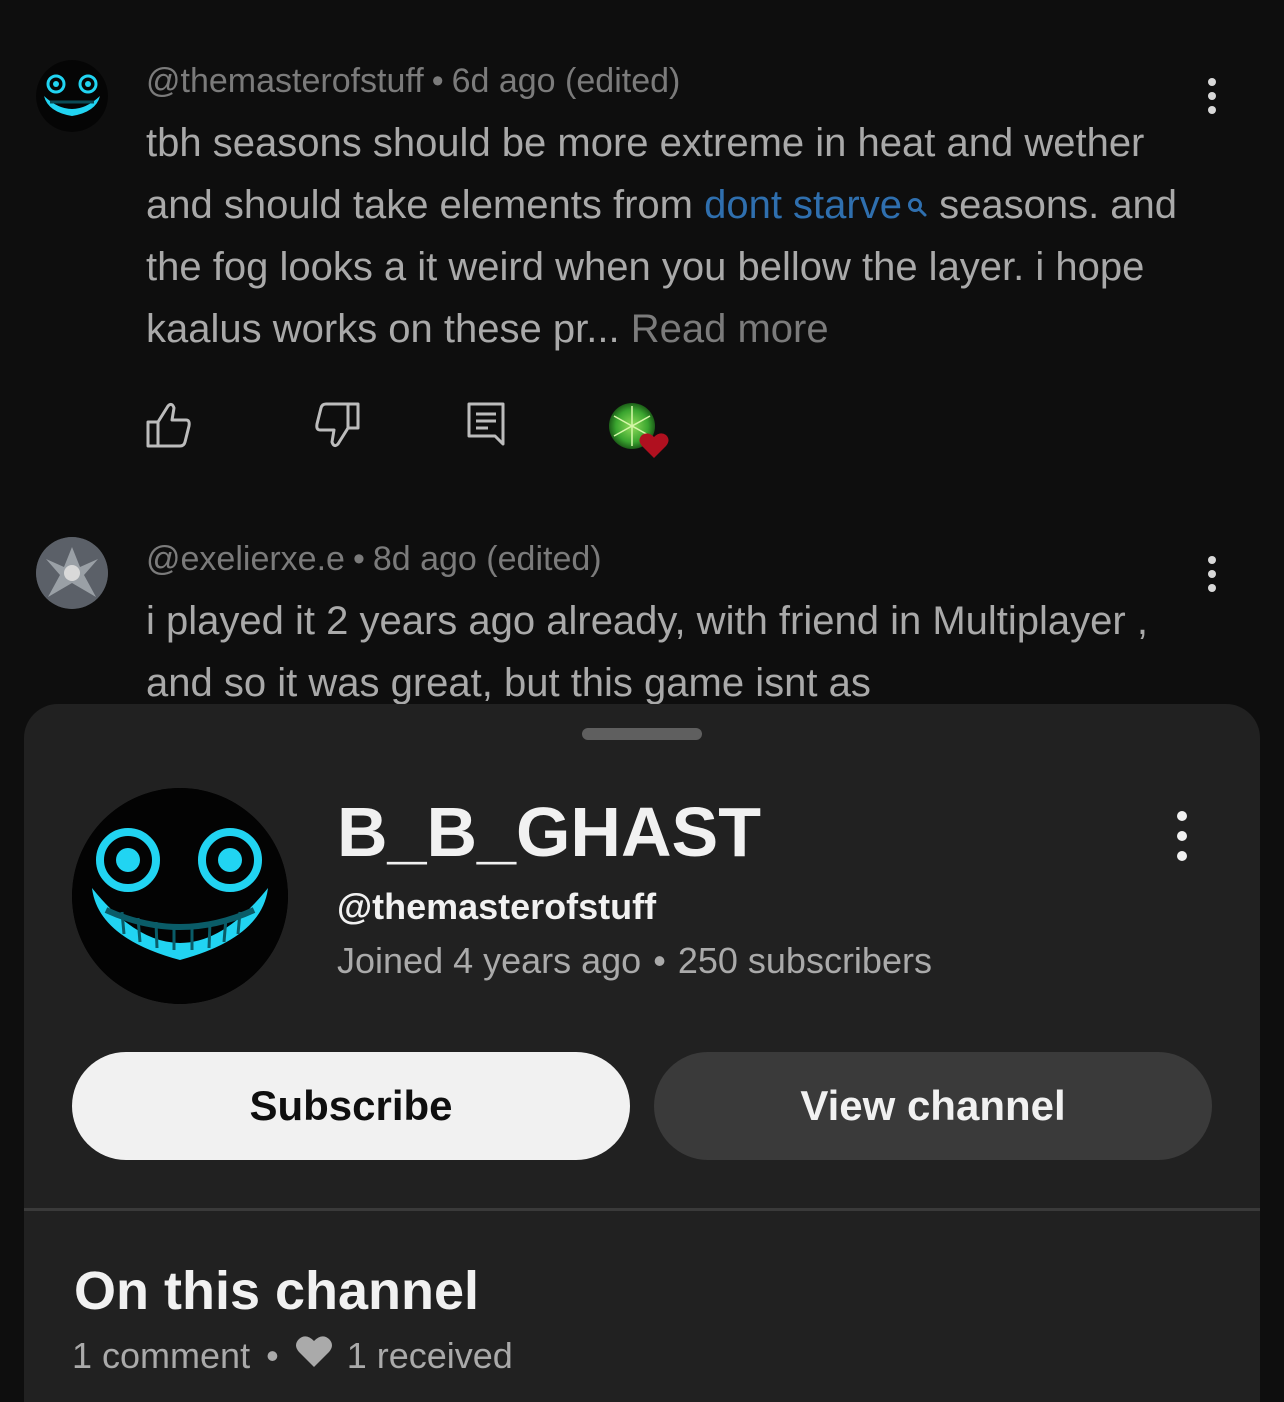 This screenshot has width=1284, height=1402. What do you see at coordinates (292, 1355) in the screenshot?
I see `channel-activity-stats: 1 comment • 1 received` at bounding box center [292, 1355].